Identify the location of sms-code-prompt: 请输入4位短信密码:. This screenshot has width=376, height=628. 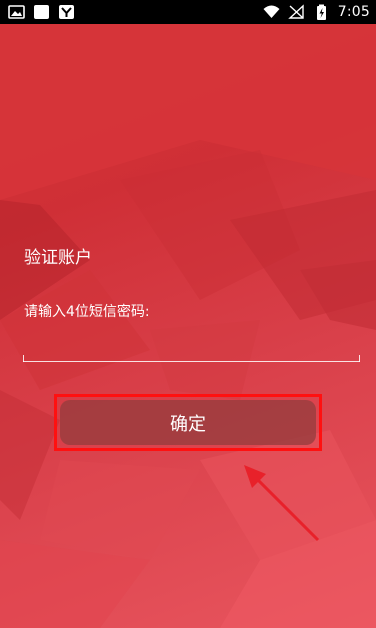
(87, 312).